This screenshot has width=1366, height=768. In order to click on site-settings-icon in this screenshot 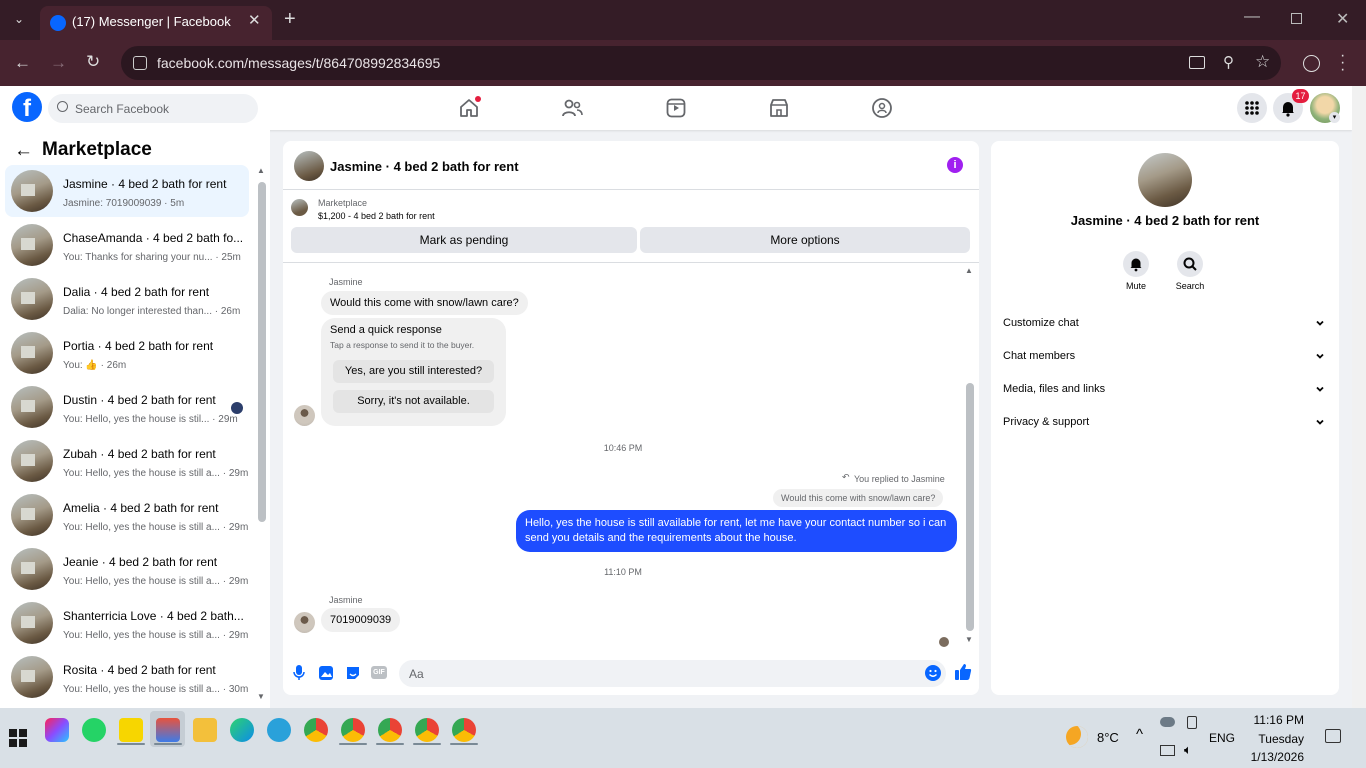, I will do `click(140, 63)`.